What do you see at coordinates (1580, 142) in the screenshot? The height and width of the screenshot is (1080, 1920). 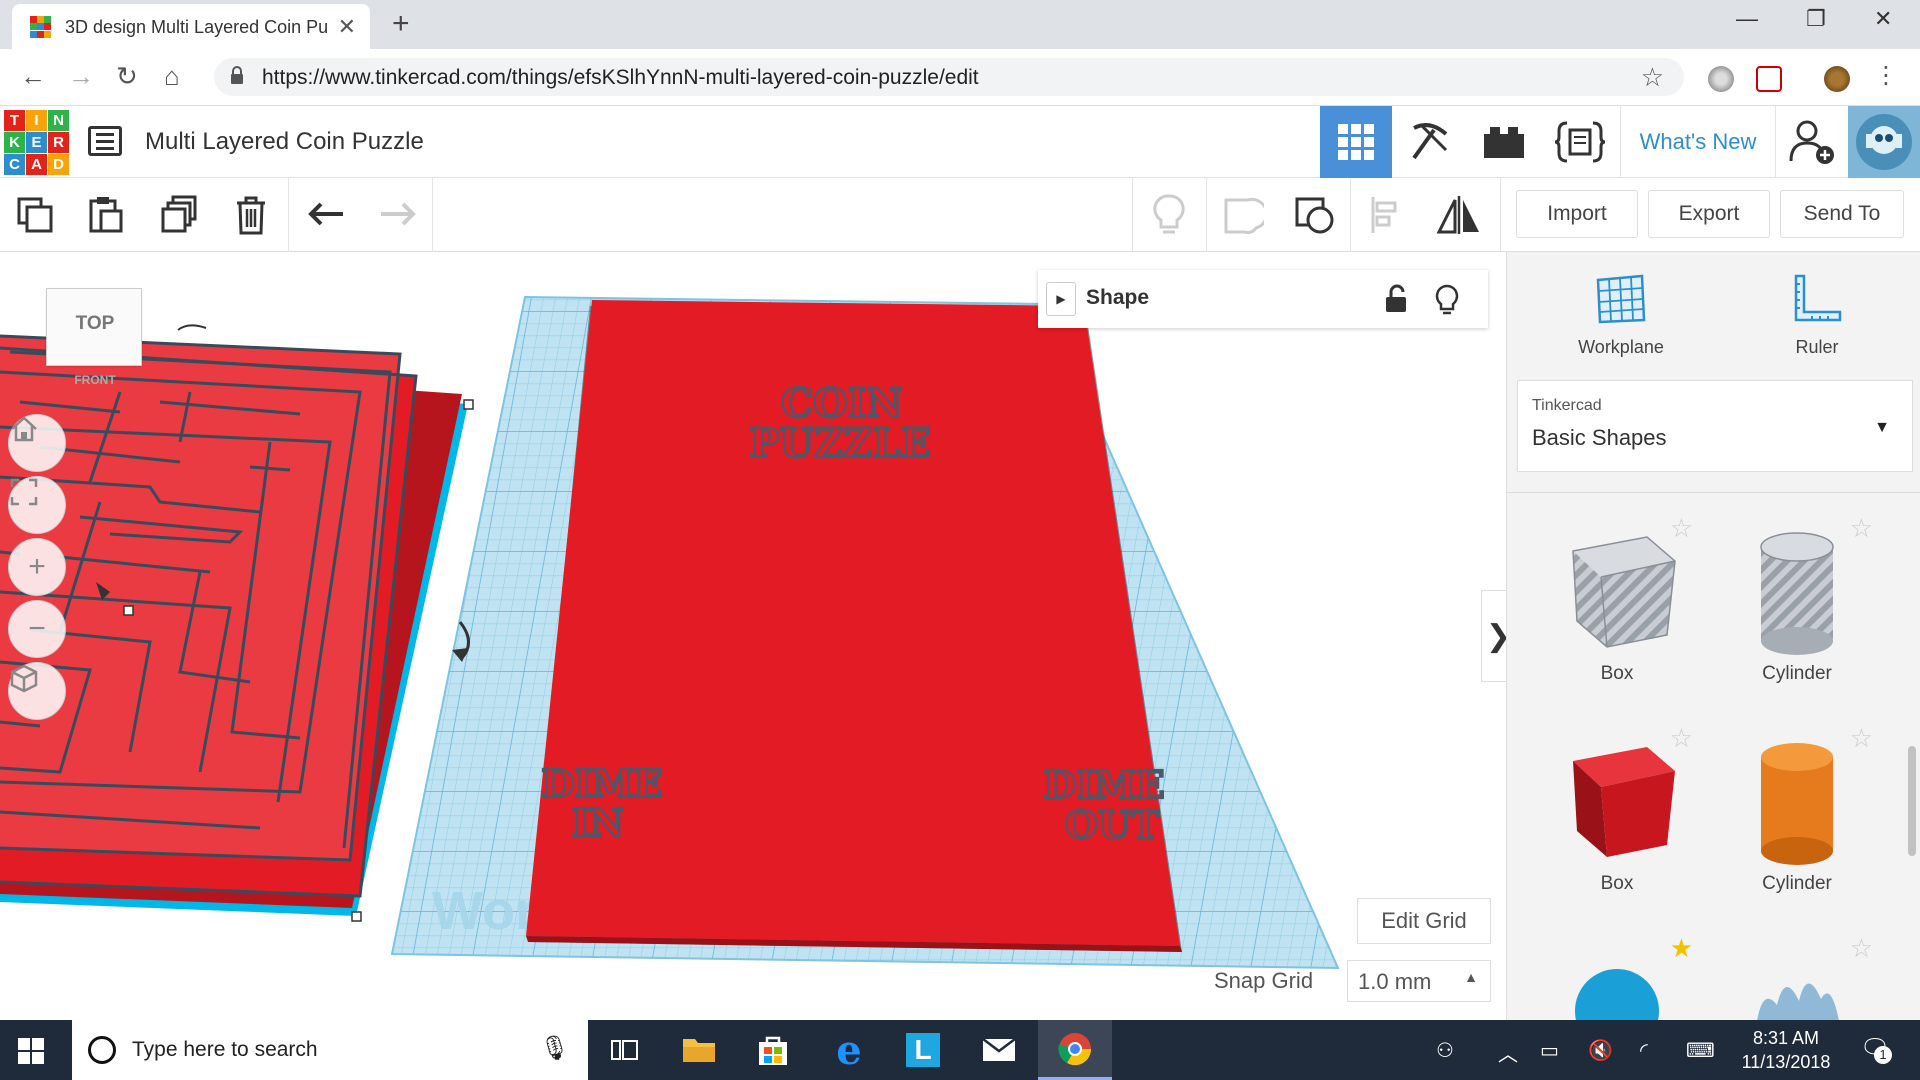 I see `codeblocks-button` at bounding box center [1580, 142].